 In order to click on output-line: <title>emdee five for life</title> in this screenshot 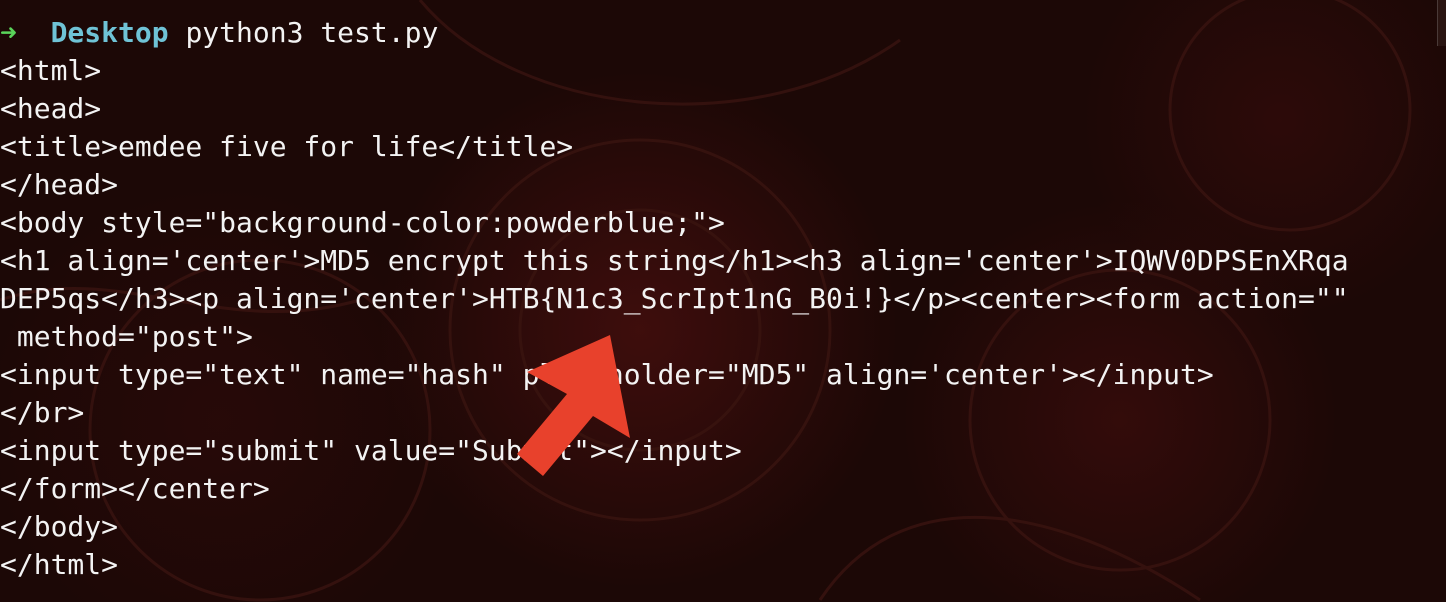, I will do `click(287, 146)`.